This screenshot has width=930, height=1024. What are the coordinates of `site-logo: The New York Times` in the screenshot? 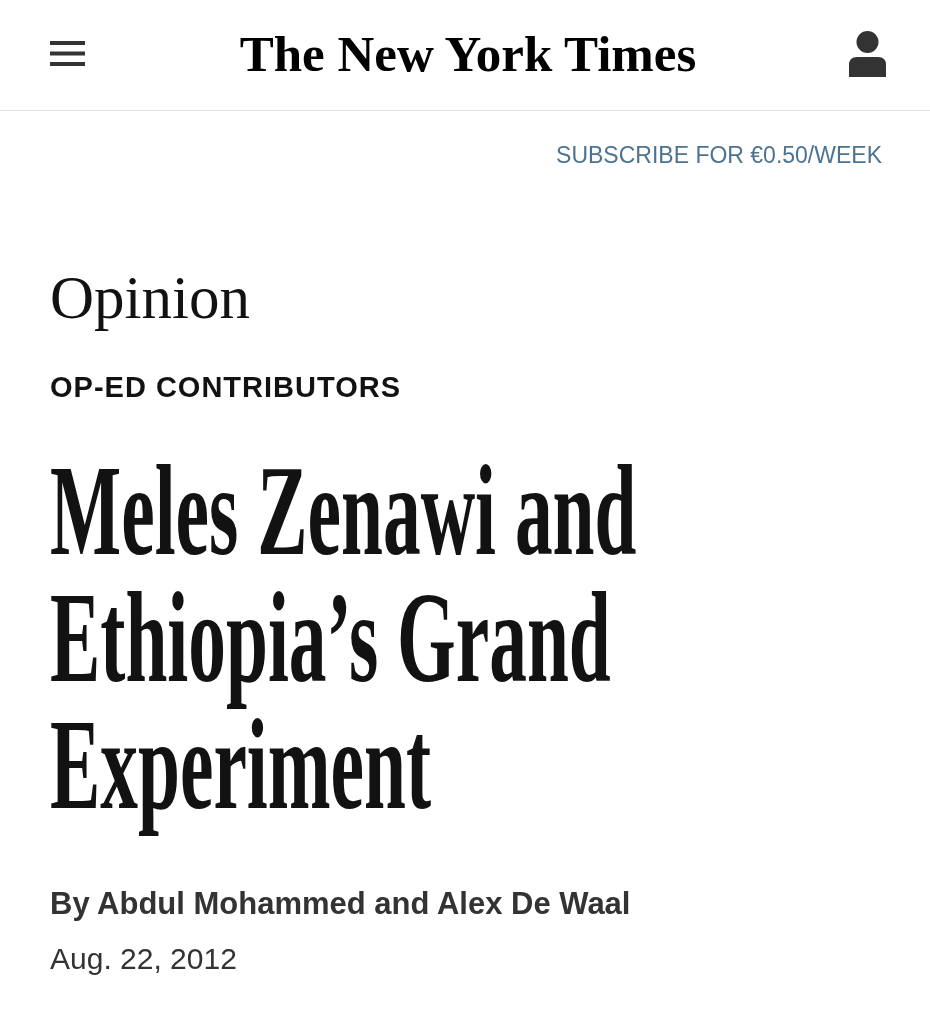 It's located at (468, 54).